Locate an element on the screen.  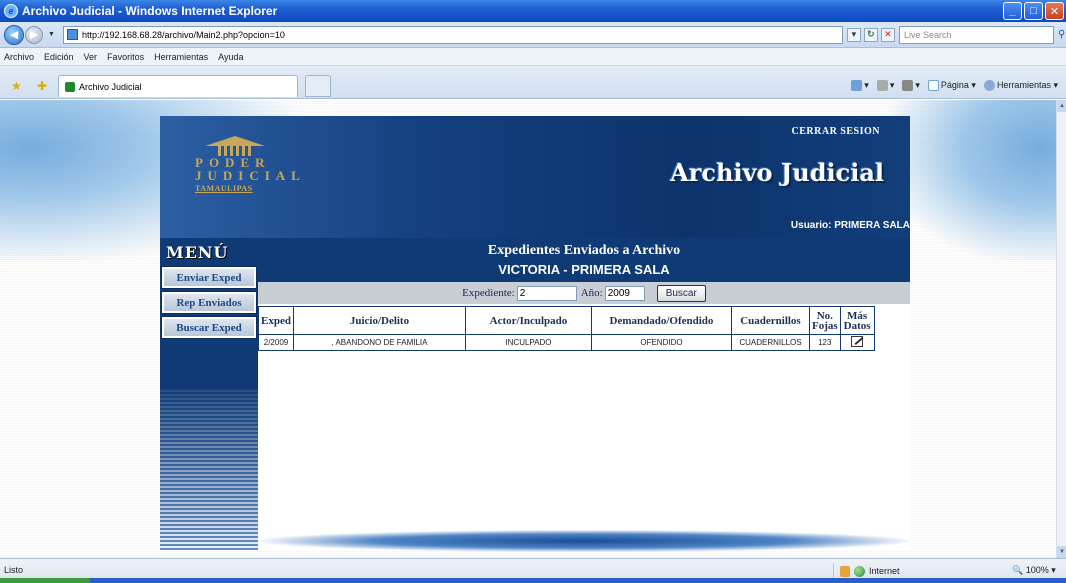
logo-roof is located at coordinates (235, 141).